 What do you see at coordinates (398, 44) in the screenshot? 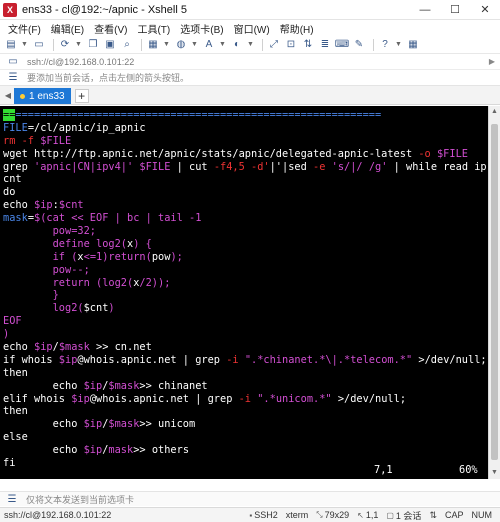
I see `help-dropdown-icon: ▼` at bounding box center [398, 44].